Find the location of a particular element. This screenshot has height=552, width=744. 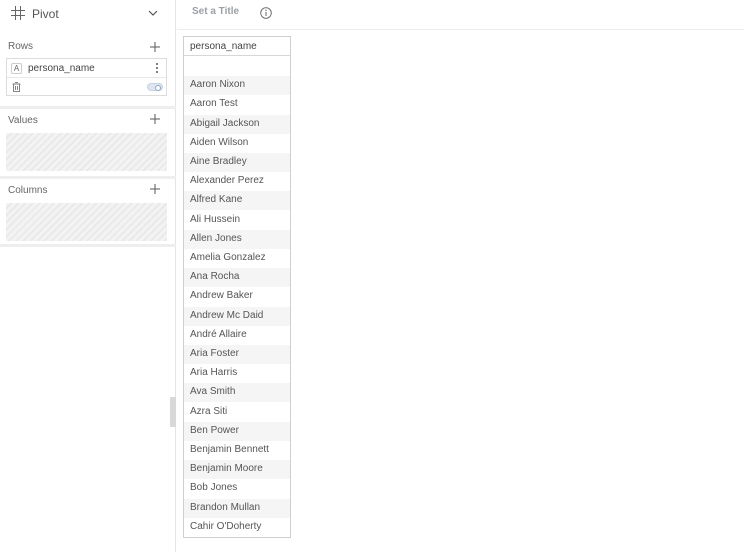

table-row: Ben Power is located at coordinates (237, 431).